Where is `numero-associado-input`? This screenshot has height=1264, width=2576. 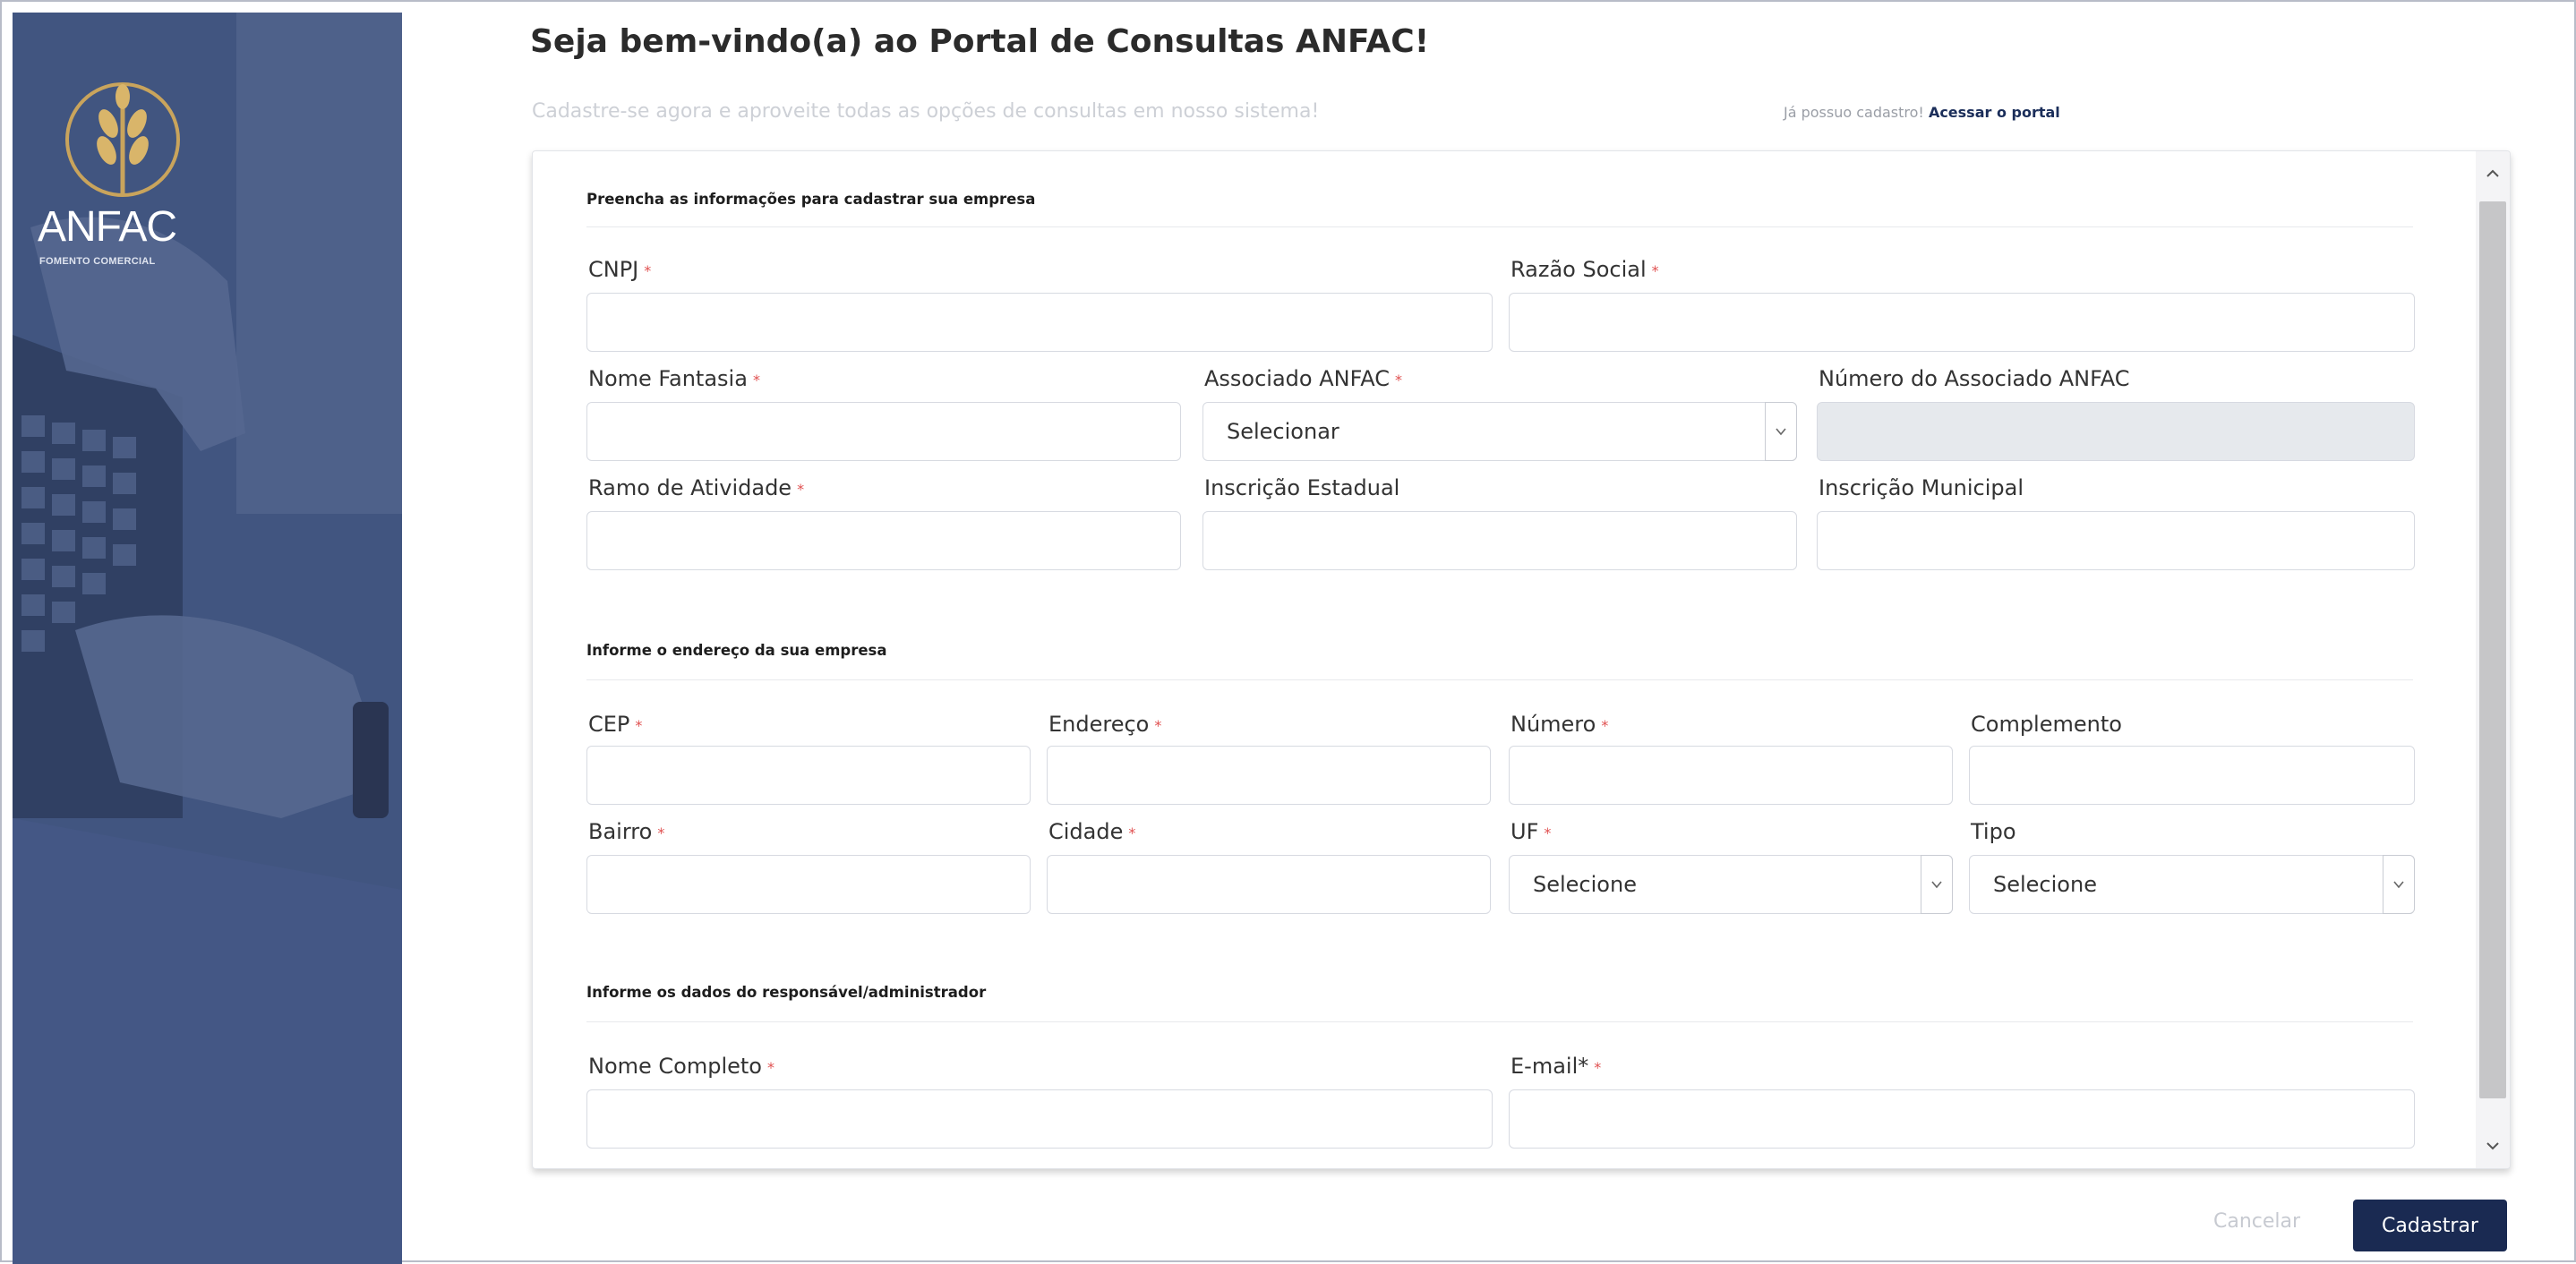
numero-associado-input is located at coordinates (2116, 431).